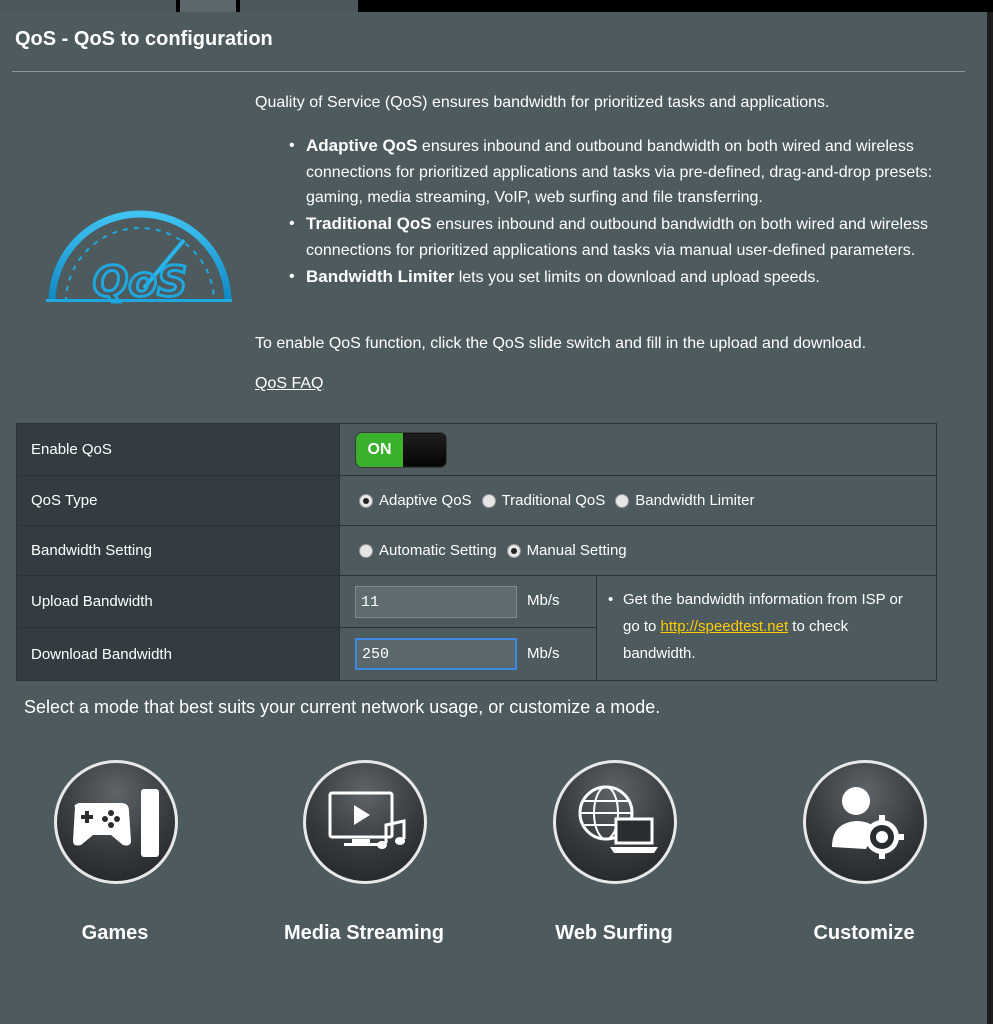 Image resolution: width=993 pixels, height=1024 pixels. Describe the element at coordinates (144, 39) in the screenshot. I see `page-title: QoS - QoS to configuration` at that location.